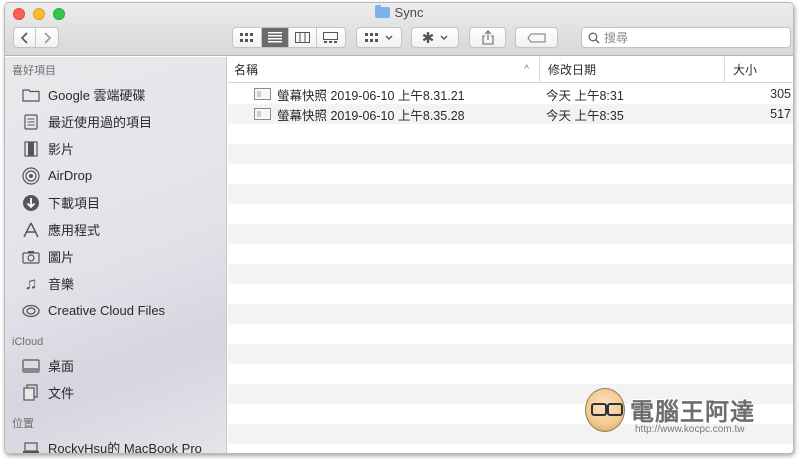 This screenshot has width=800, height=460. I want to click on share-button, so click(487, 37).